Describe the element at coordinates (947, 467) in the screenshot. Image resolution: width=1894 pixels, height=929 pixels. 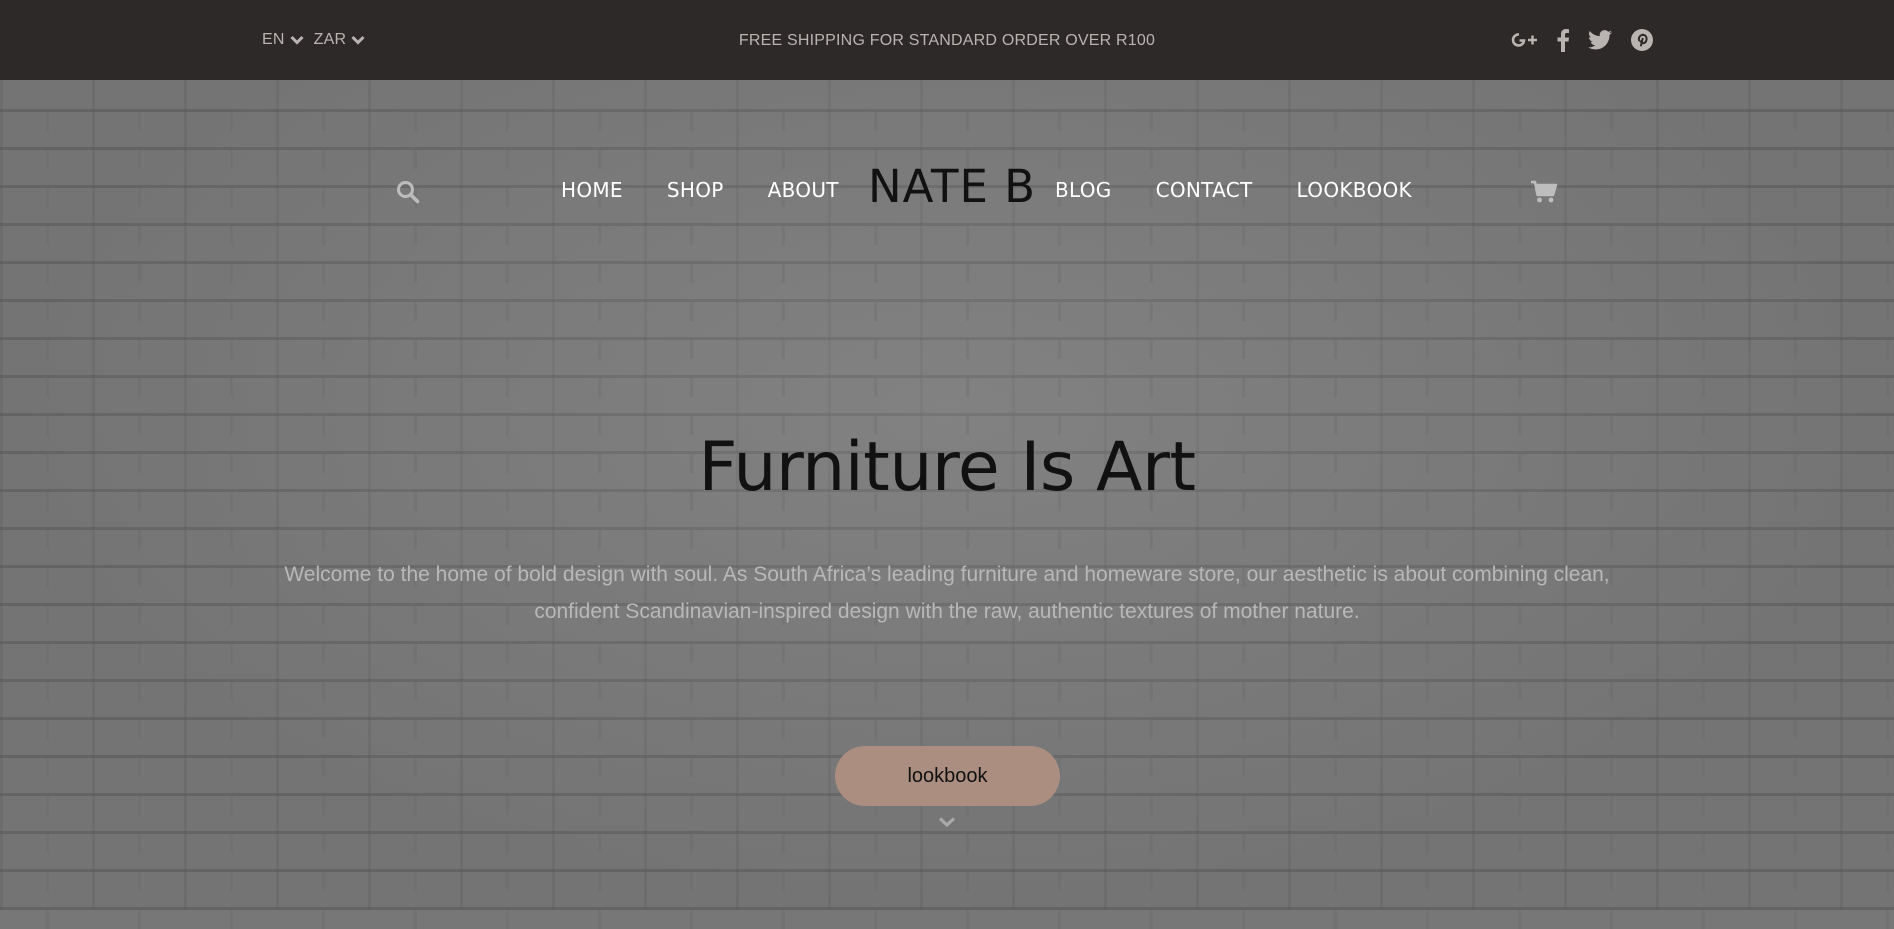
I see `hero-title: Furniture Is Art` at that location.